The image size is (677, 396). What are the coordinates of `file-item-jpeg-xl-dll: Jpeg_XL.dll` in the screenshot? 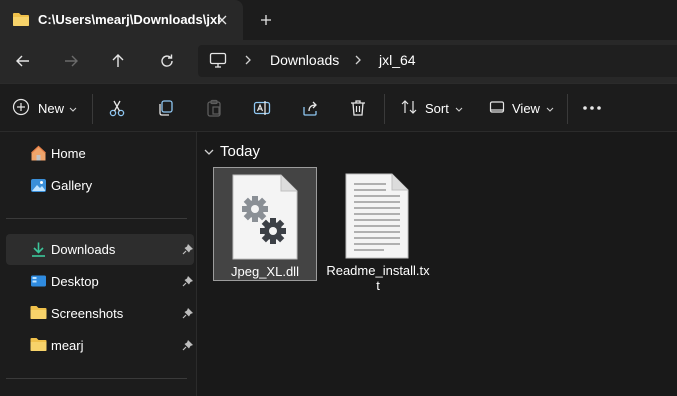 It's located at (265, 224).